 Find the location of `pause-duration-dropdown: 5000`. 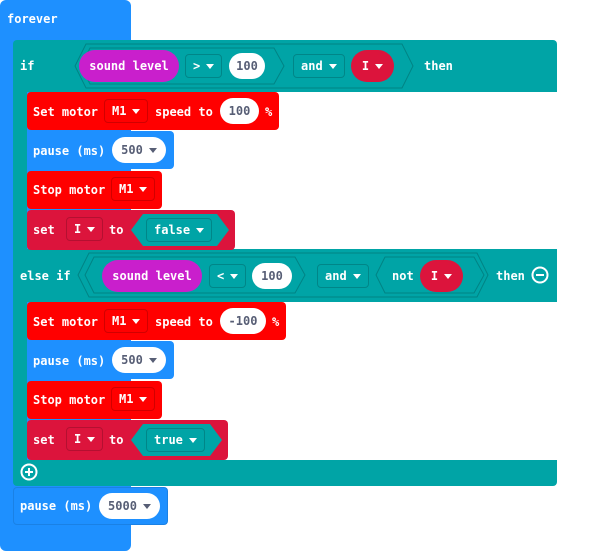

pause-duration-dropdown: 5000 is located at coordinates (129, 506).